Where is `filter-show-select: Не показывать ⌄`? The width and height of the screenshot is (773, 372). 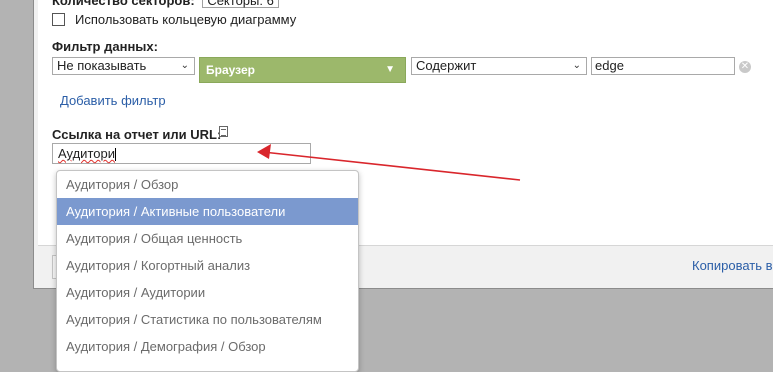
filter-show-select: Не показывать ⌄ is located at coordinates (123, 66).